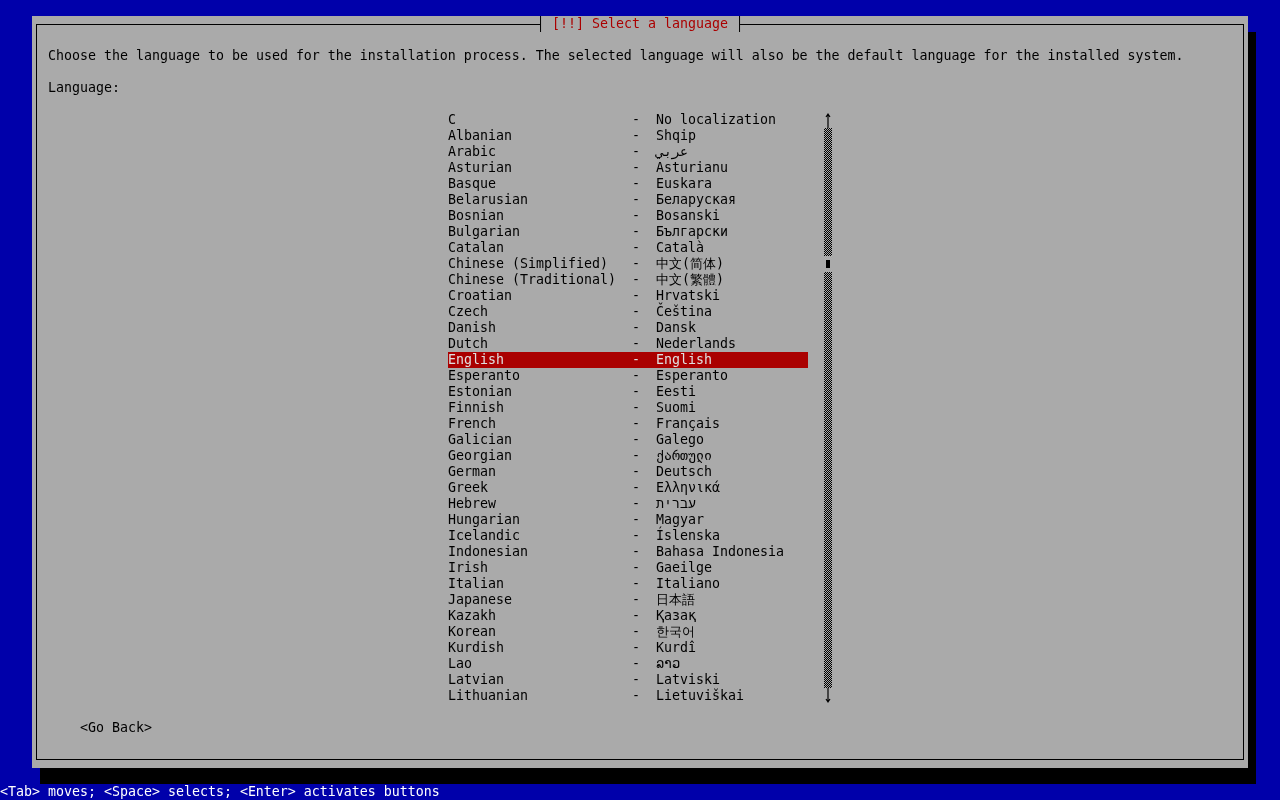 This screenshot has width=1280, height=800. What do you see at coordinates (484, 536) in the screenshot?
I see `language-name: Icelandic` at bounding box center [484, 536].